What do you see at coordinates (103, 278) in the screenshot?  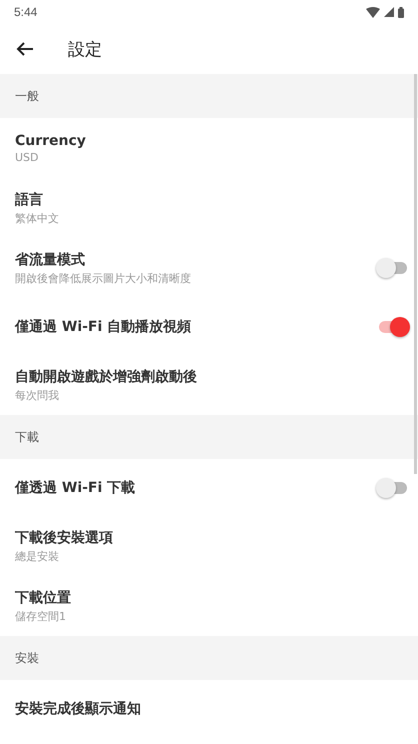 I see `setting-value: 開啟後會降低展示圖片大小和清晰度` at bounding box center [103, 278].